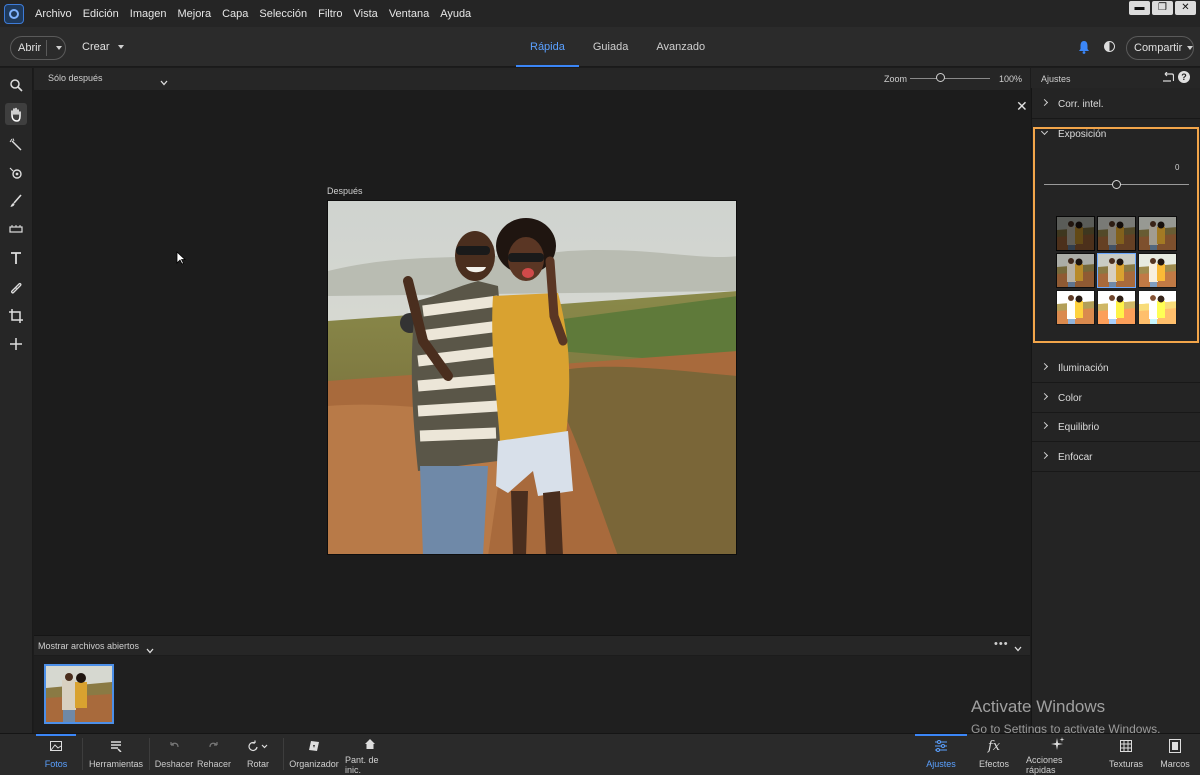 This screenshot has width=1200, height=775. What do you see at coordinates (1011, 79) in the screenshot?
I see `zoom-value: 100%` at bounding box center [1011, 79].